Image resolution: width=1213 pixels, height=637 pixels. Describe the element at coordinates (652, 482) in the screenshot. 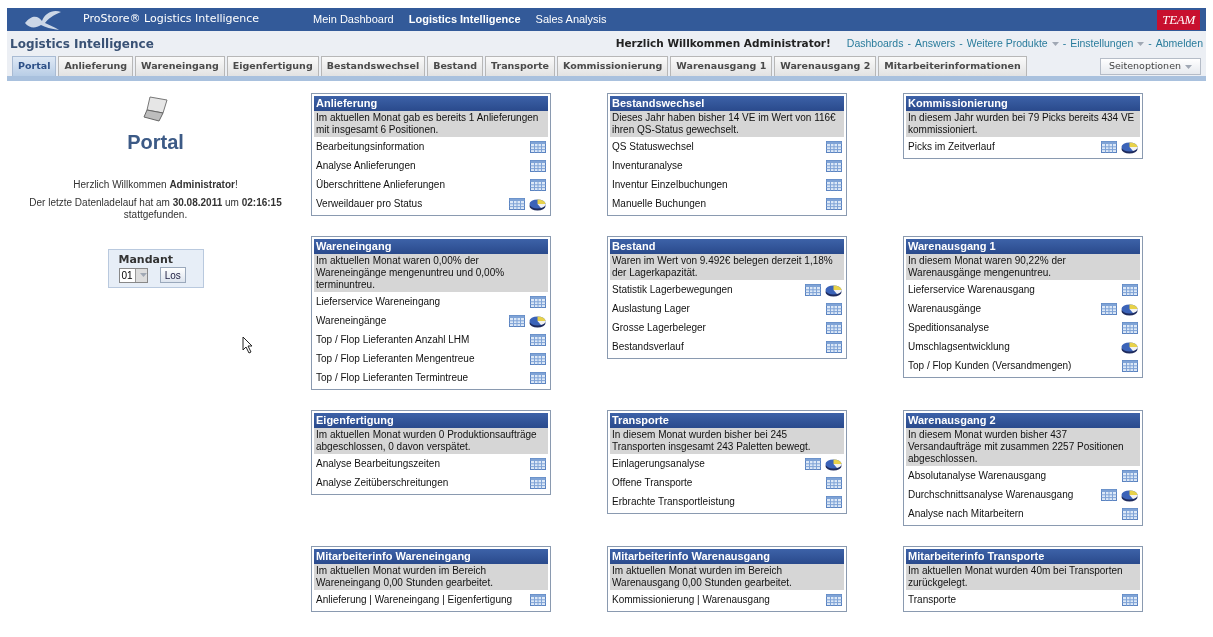

I see `report-link: Offene Transporte` at that location.